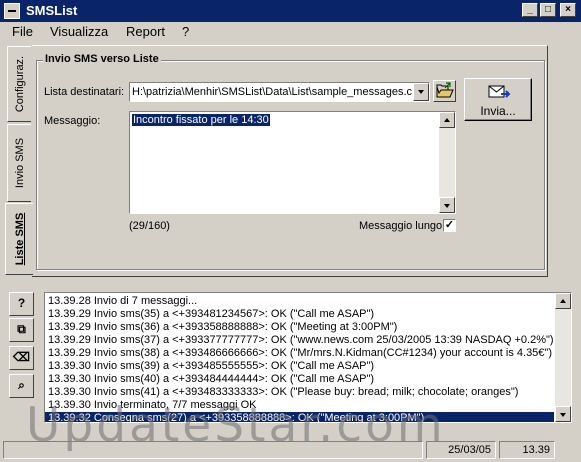  I want to click on message-label: Messaggio:, so click(72, 121).